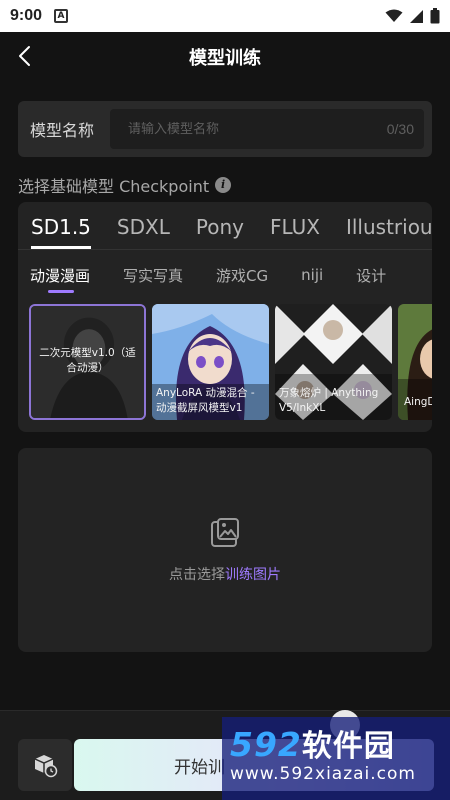 The image size is (450, 800). Describe the element at coordinates (62, 130) in the screenshot. I see `model-name-label: 模型名称` at that location.